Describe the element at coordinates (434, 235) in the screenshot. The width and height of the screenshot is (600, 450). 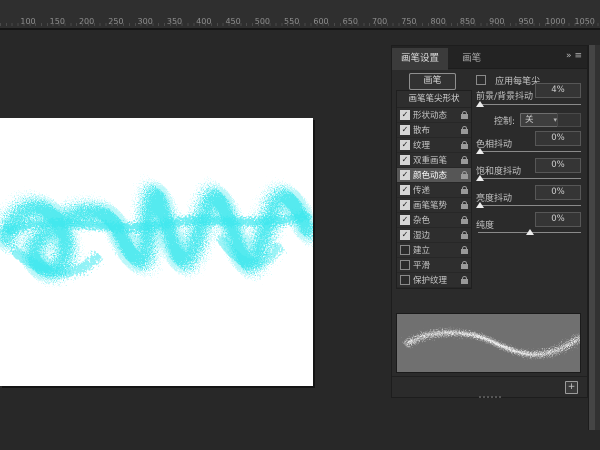
I see `brush-option-row: ✓ 湿边` at that location.